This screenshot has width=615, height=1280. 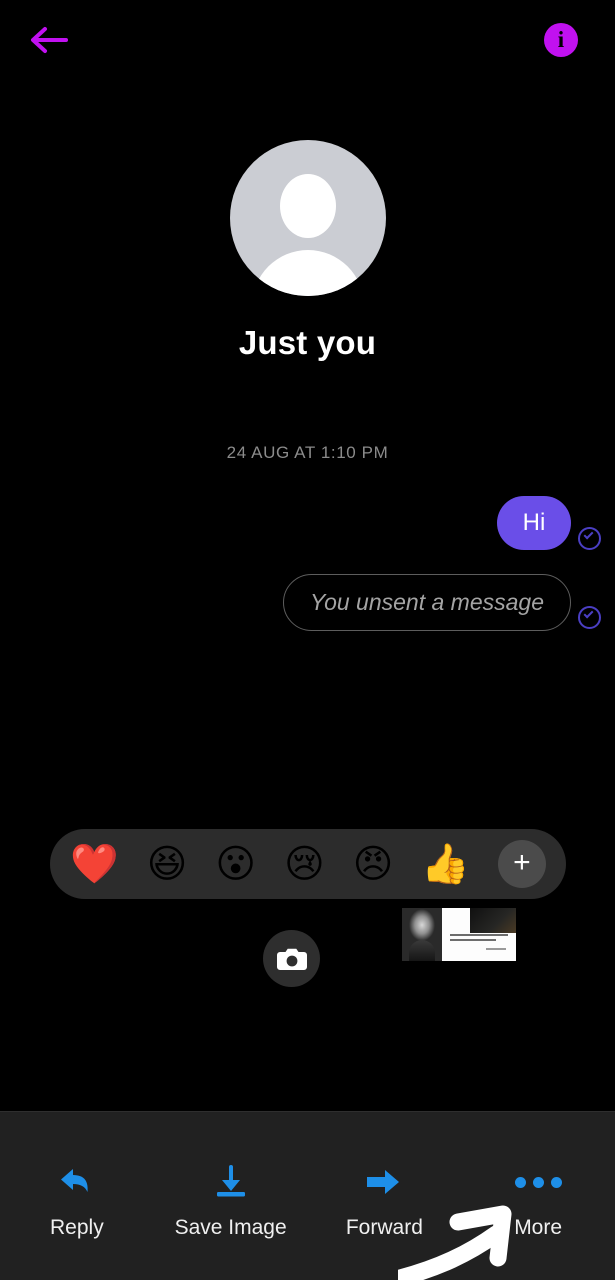 What do you see at coordinates (307, 1195) in the screenshot?
I see `action-bar: Reply Save Image Forward More` at bounding box center [307, 1195].